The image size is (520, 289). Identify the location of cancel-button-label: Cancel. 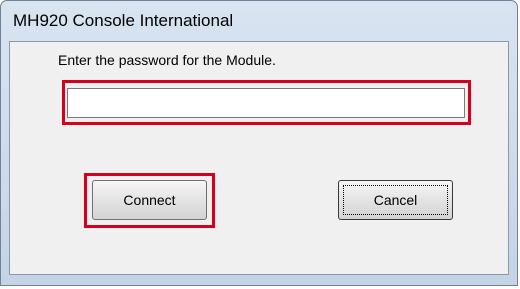
(395, 200).